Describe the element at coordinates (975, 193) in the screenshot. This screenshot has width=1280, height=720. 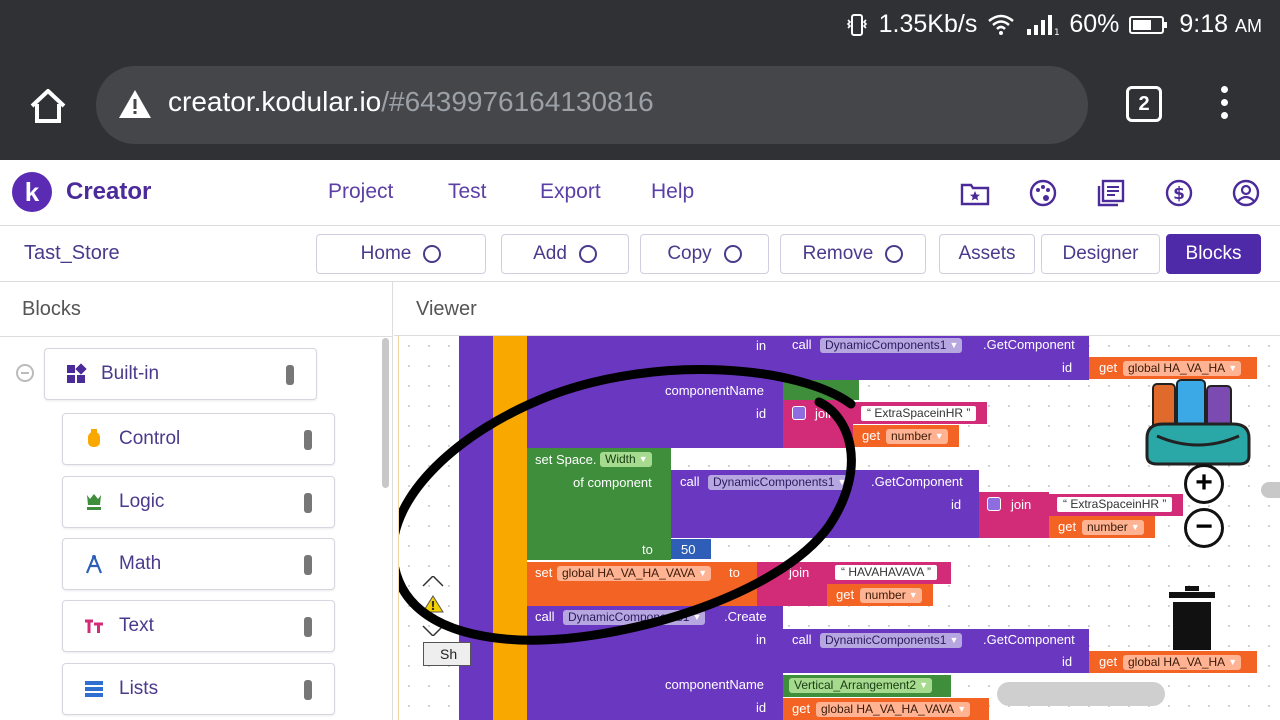
I see `starred-folder-icon` at that location.